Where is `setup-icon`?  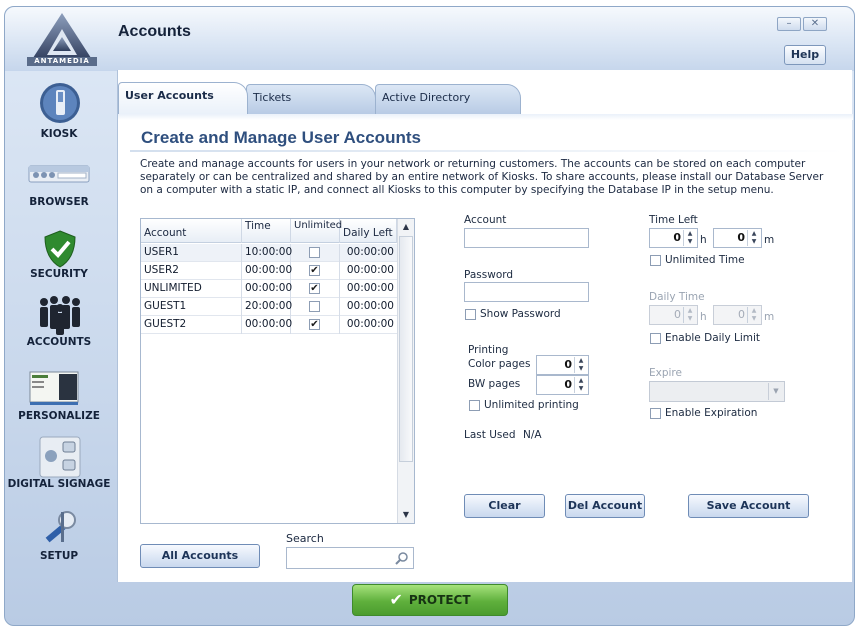
setup-icon is located at coordinates (60, 527).